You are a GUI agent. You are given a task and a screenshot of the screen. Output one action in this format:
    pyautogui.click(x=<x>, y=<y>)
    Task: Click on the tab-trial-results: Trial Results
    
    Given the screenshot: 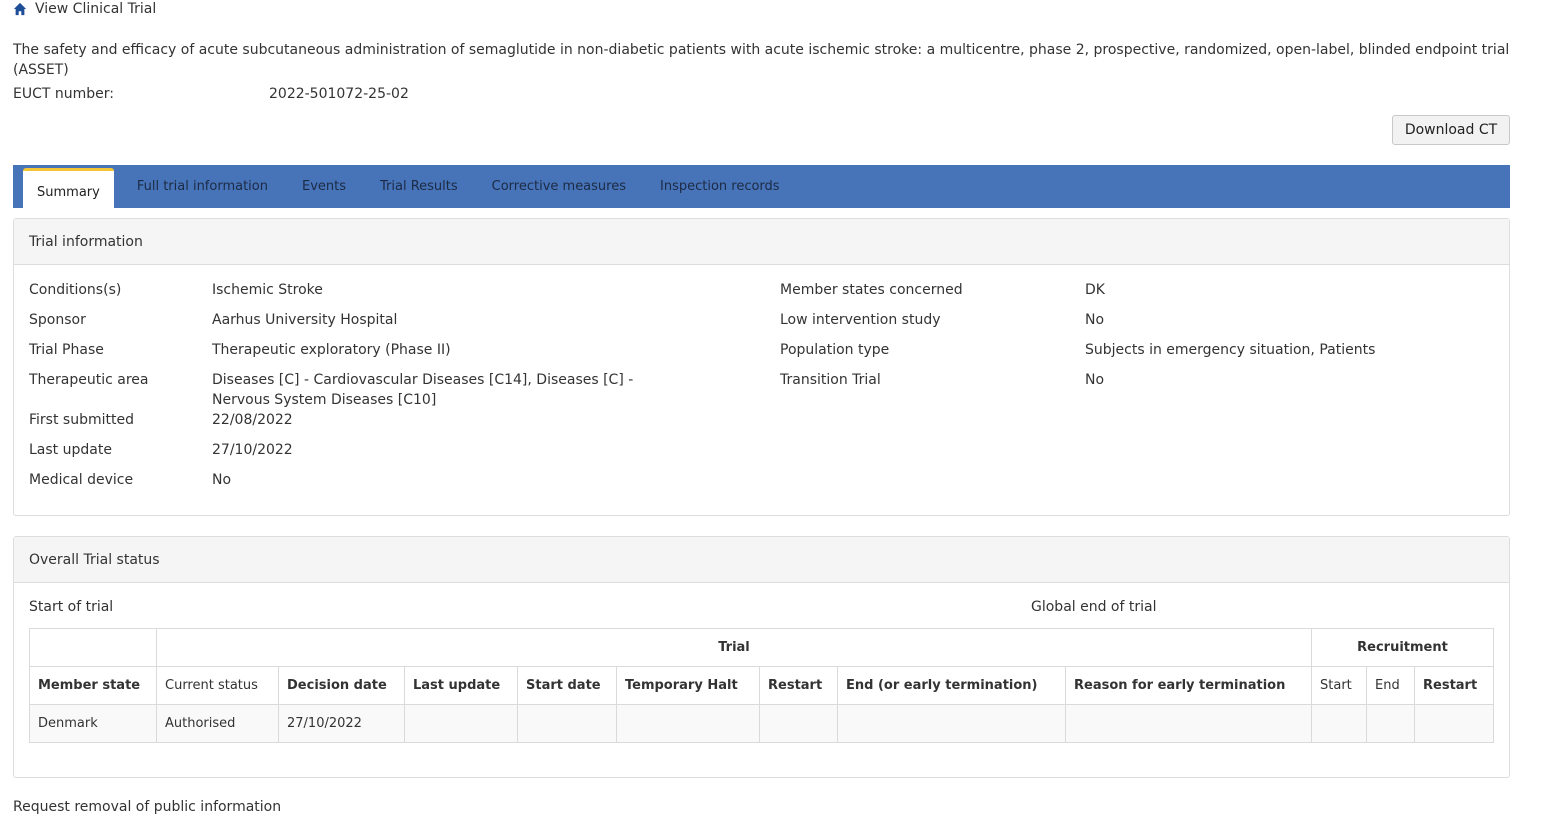 What is the action you would take?
    pyautogui.click(x=419, y=186)
    